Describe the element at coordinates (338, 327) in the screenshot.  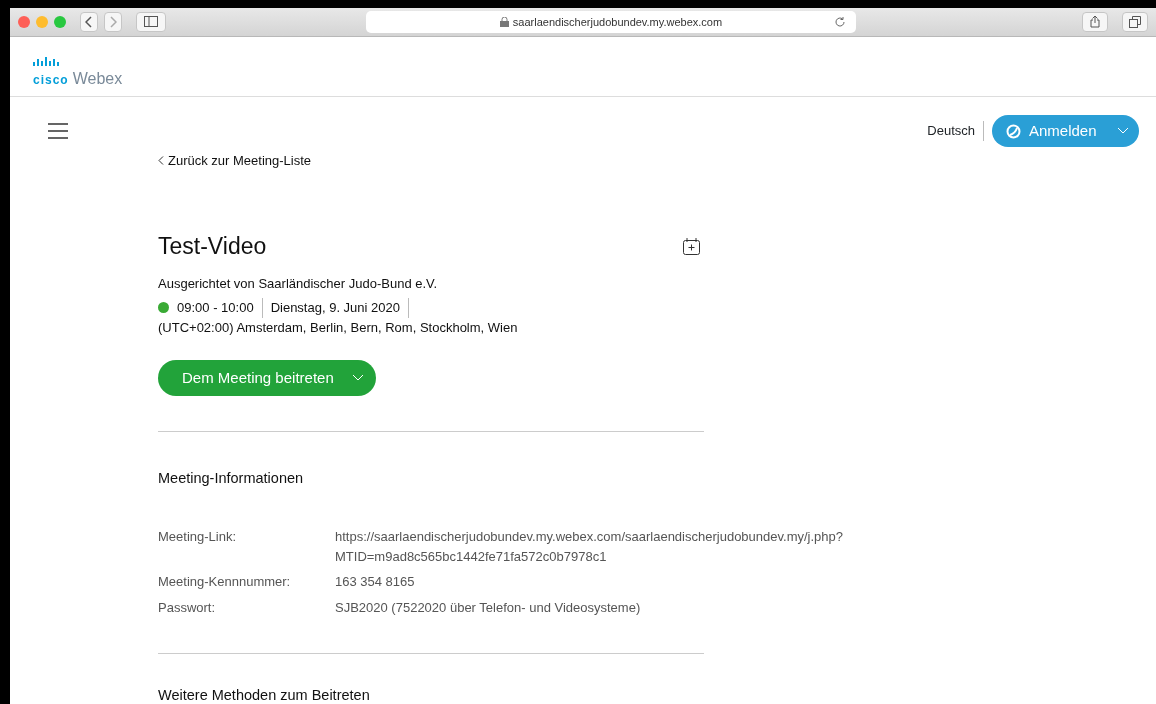
I see `timezone-text: (UTC+02:00) Amsterdam, Berlin, Bern, Rom, Stockholm, Wien` at that location.